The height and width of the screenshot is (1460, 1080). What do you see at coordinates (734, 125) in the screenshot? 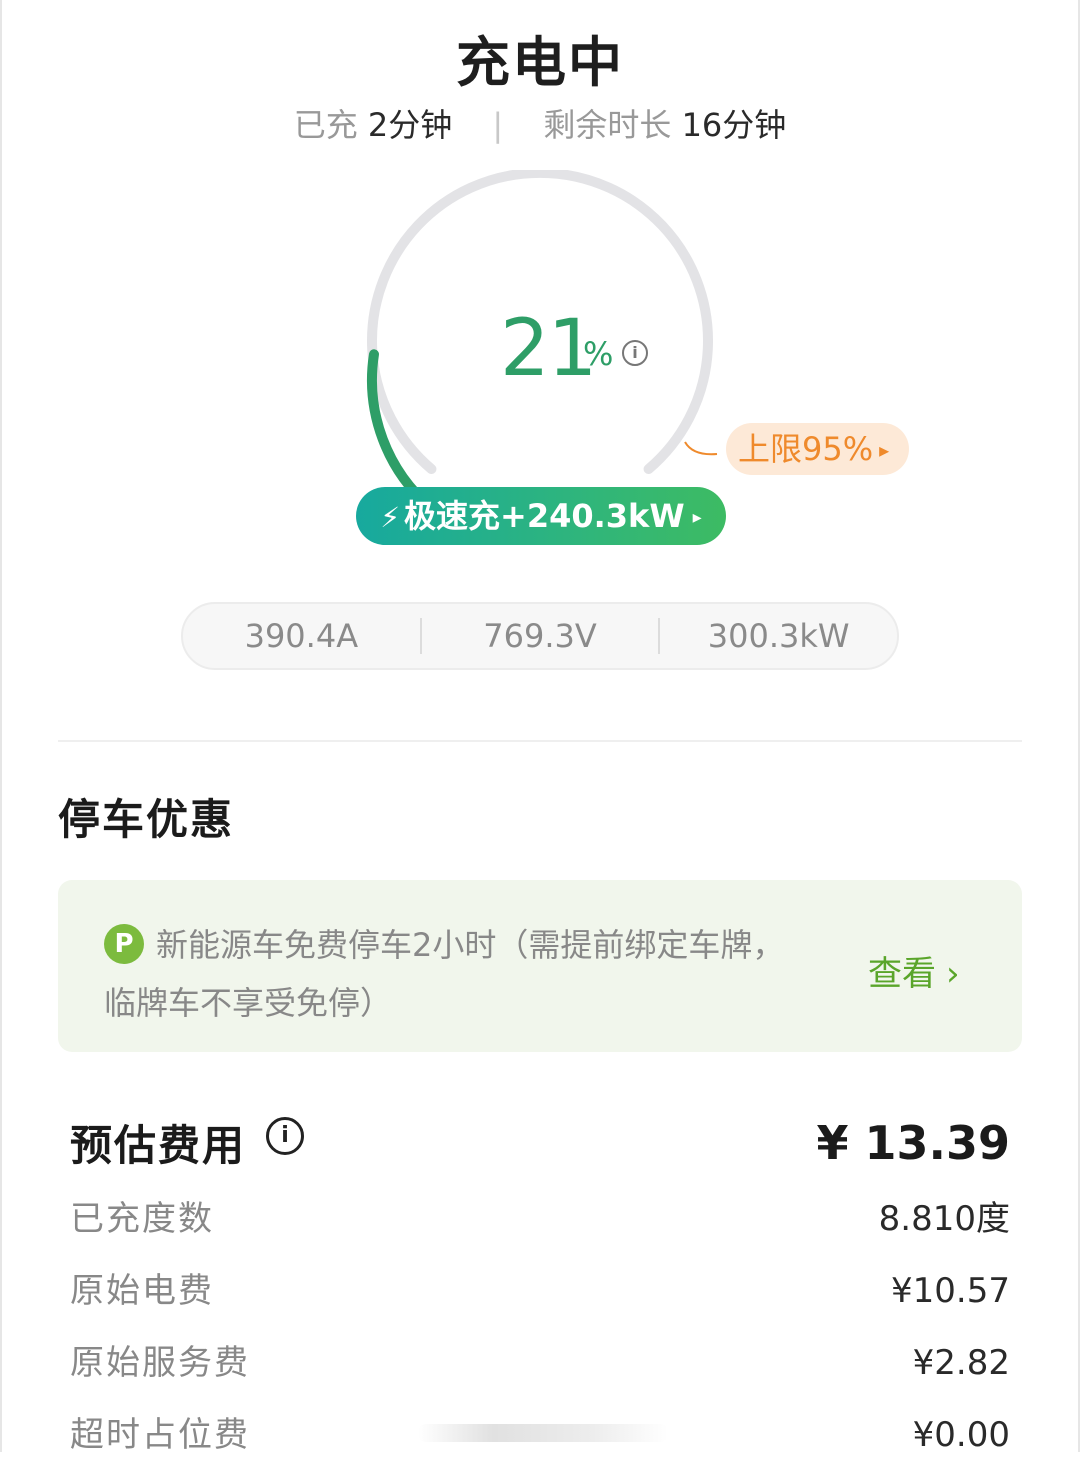
I see `remaining-time-value: 16分钟` at bounding box center [734, 125].